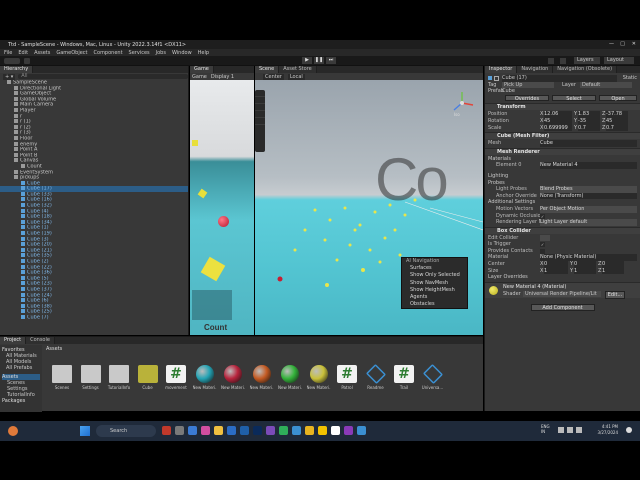  What do you see at coordinates (611, 44) in the screenshot?
I see `minimize-icon: —` at bounding box center [611, 44].